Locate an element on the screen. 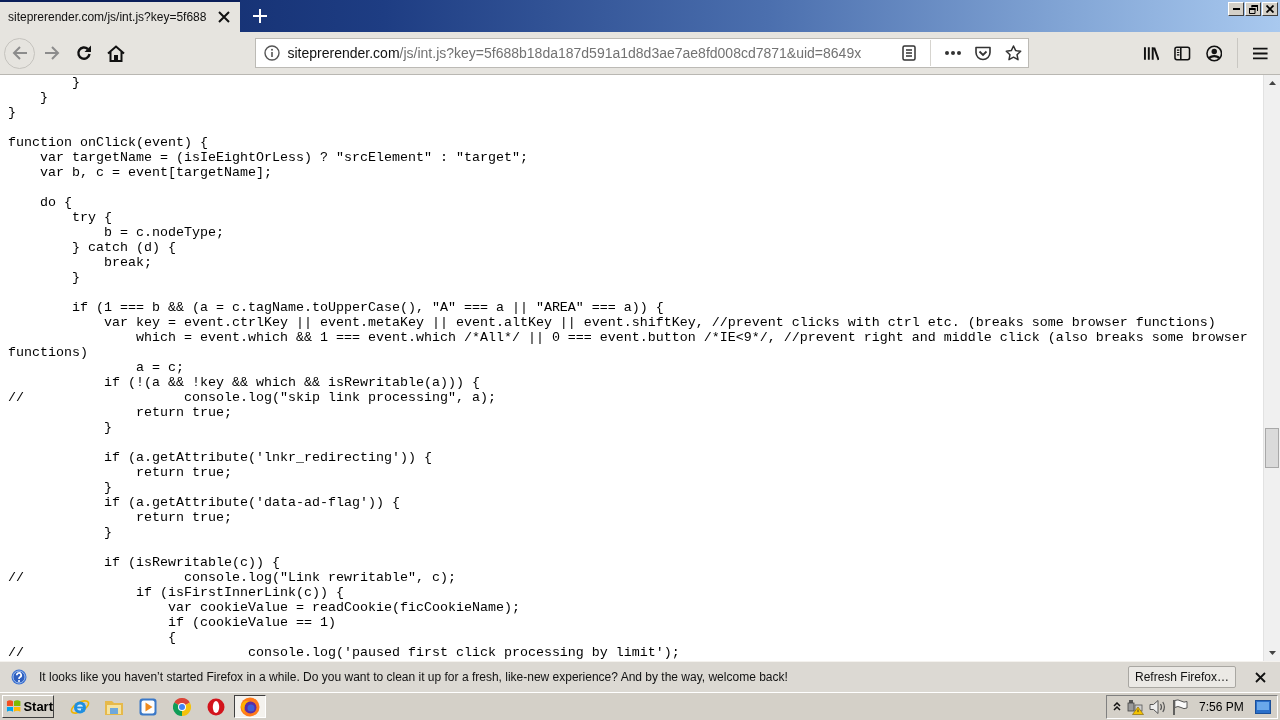  menu-icon is located at coordinates (1260, 53).